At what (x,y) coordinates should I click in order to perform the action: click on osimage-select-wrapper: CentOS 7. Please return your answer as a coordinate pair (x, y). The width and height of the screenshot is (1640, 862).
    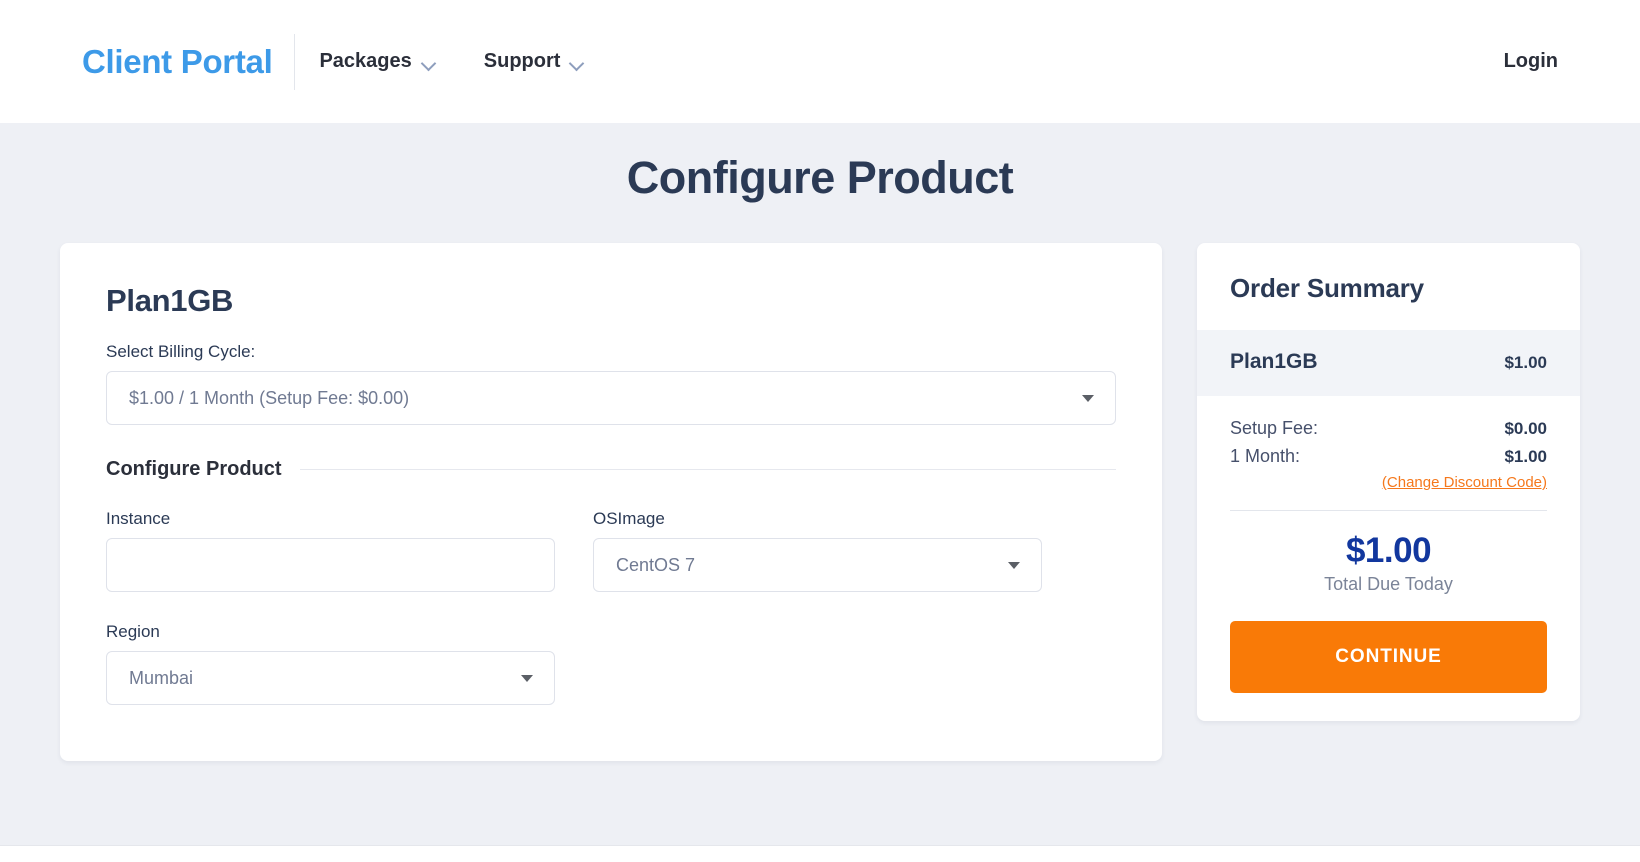
    Looking at the image, I should click on (817, 565).